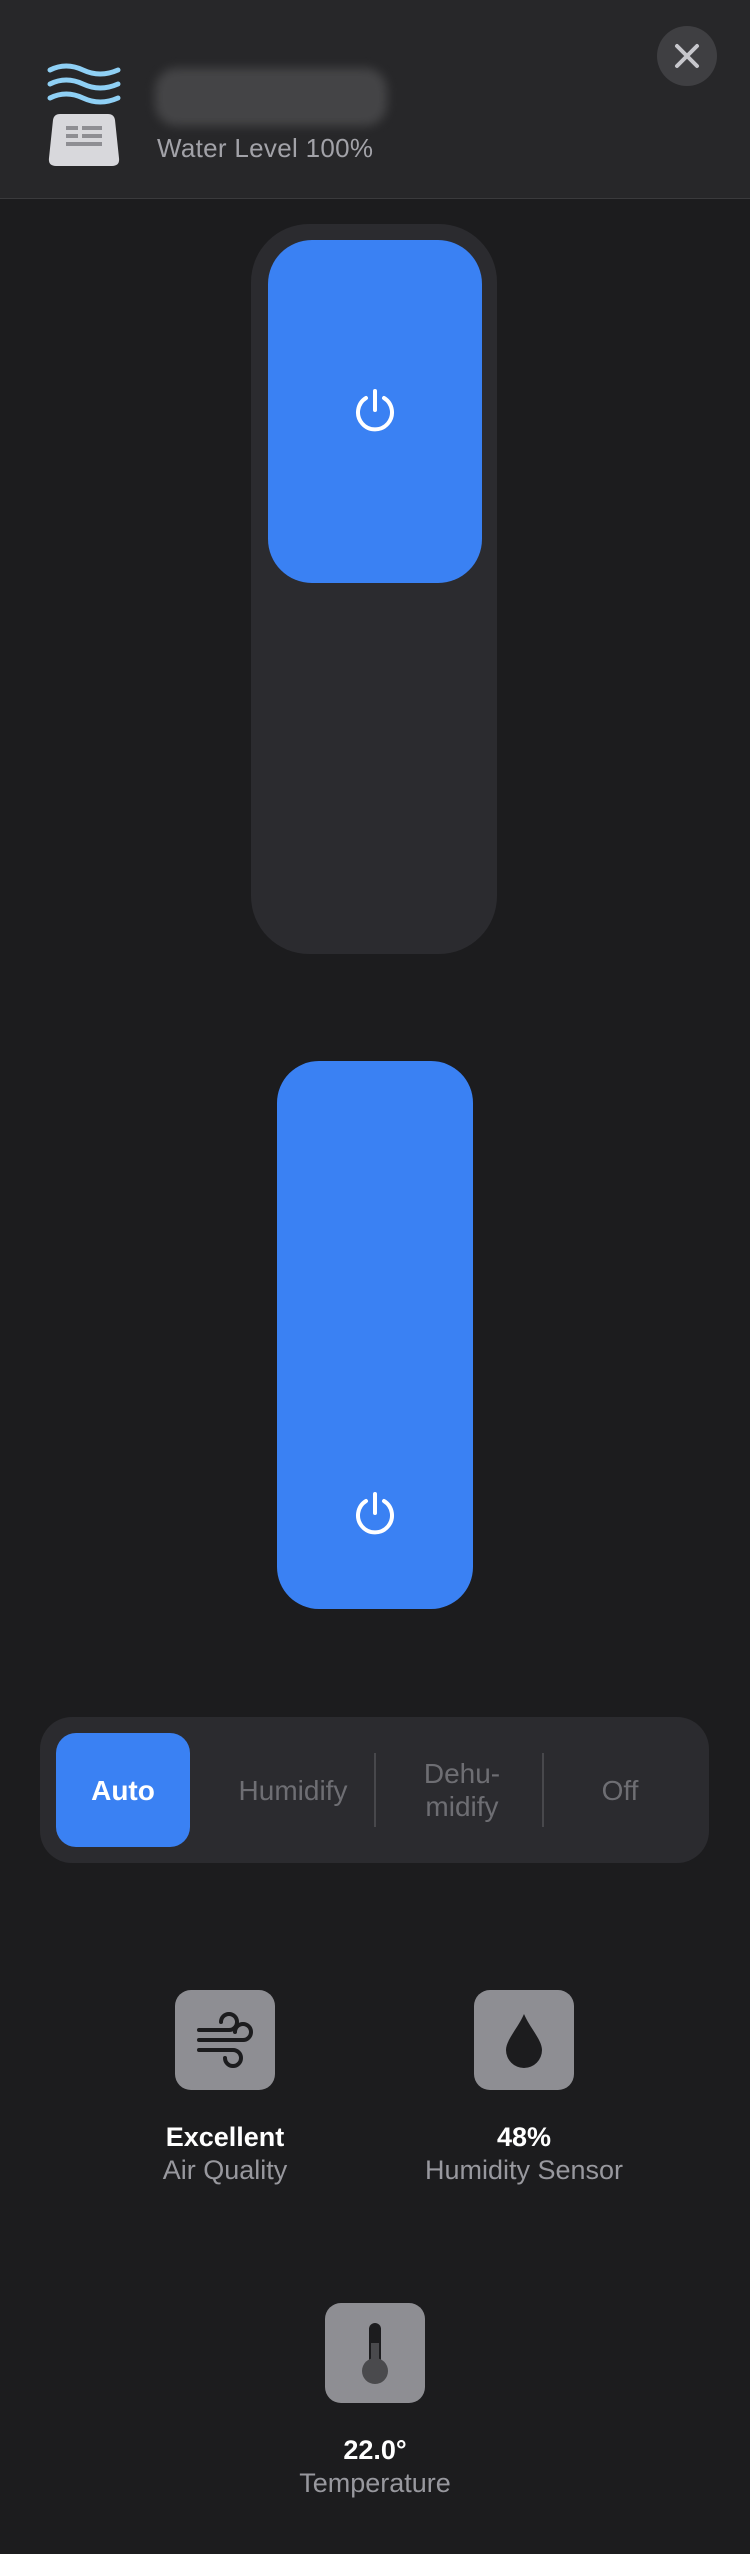 The image size is (750, 2554). Describe the element at coordinates (225, 2137) in the screenshot. I see `air-quality-value: Excellent` at that location.